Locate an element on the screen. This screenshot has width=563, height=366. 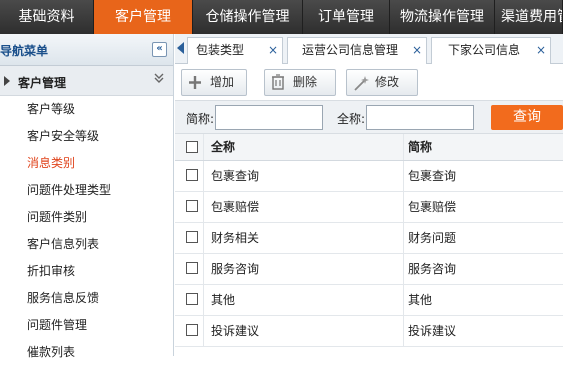
top-nav-item-logistics-ops: 物流操作管理 is located at coordinates (442, 17).